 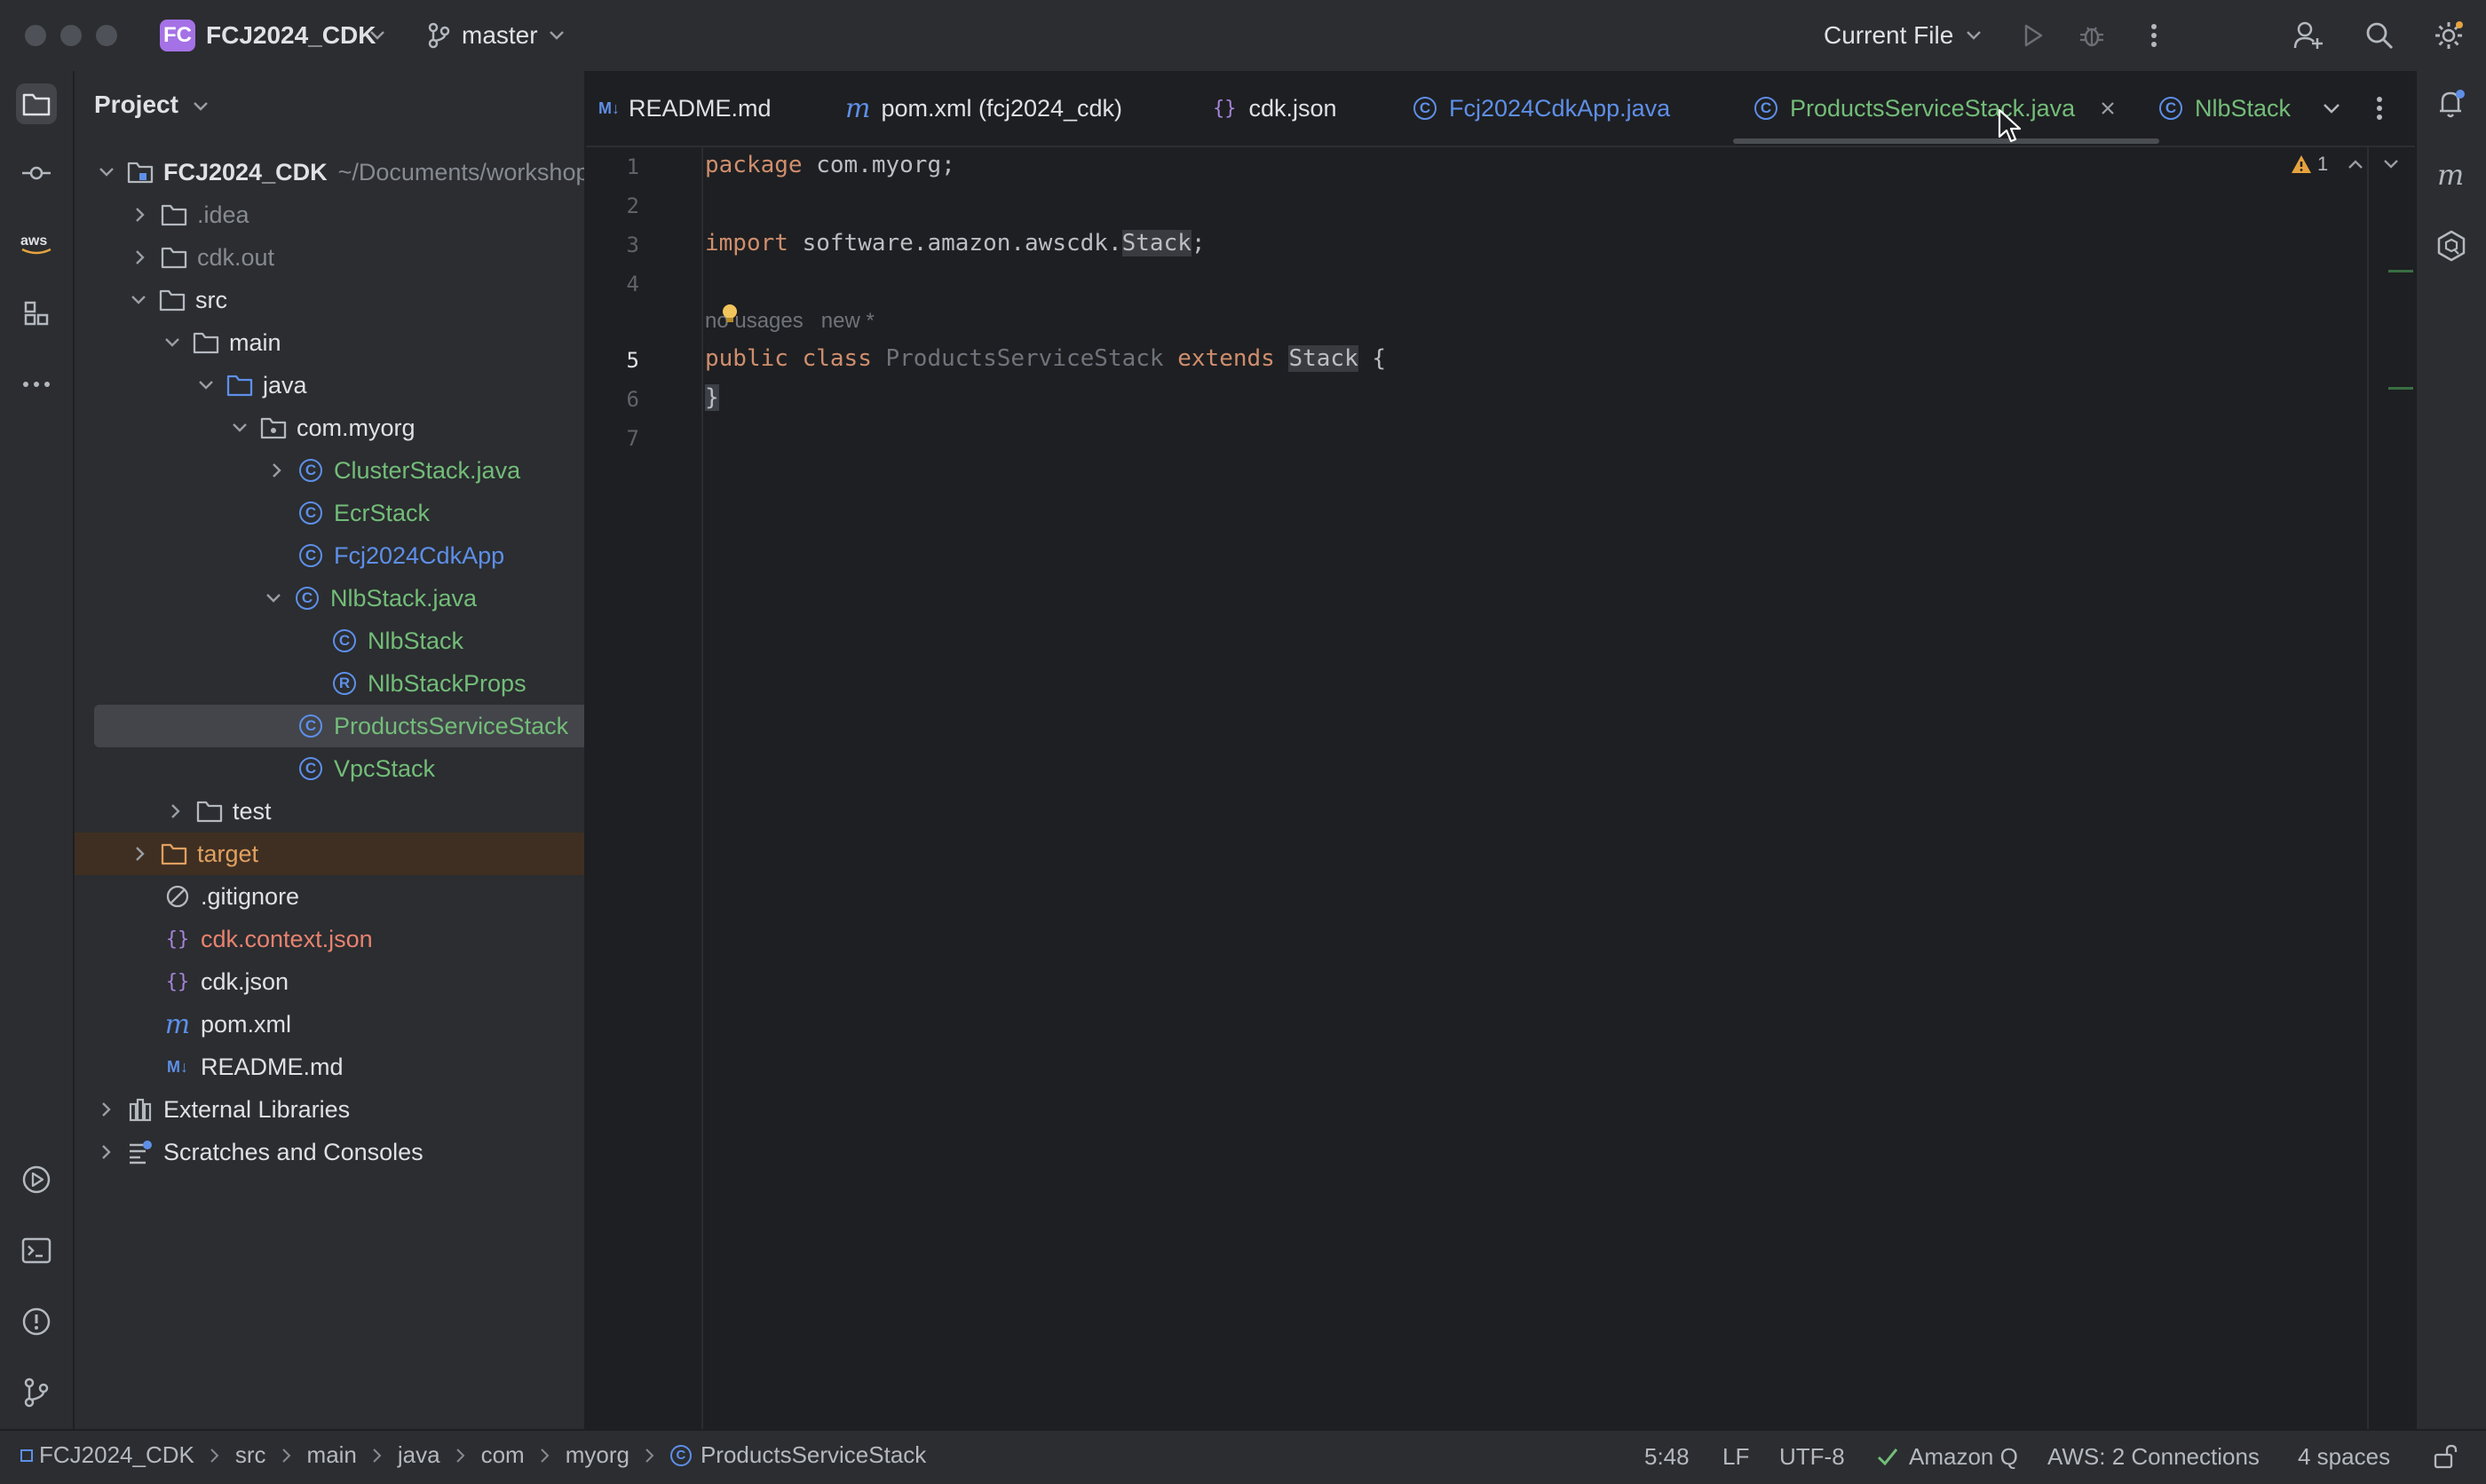 What do you see at coordinates (1667, 1457) in the screenshot?
I see `caret-position: 5:48` at bounding box center [1667, 1457].